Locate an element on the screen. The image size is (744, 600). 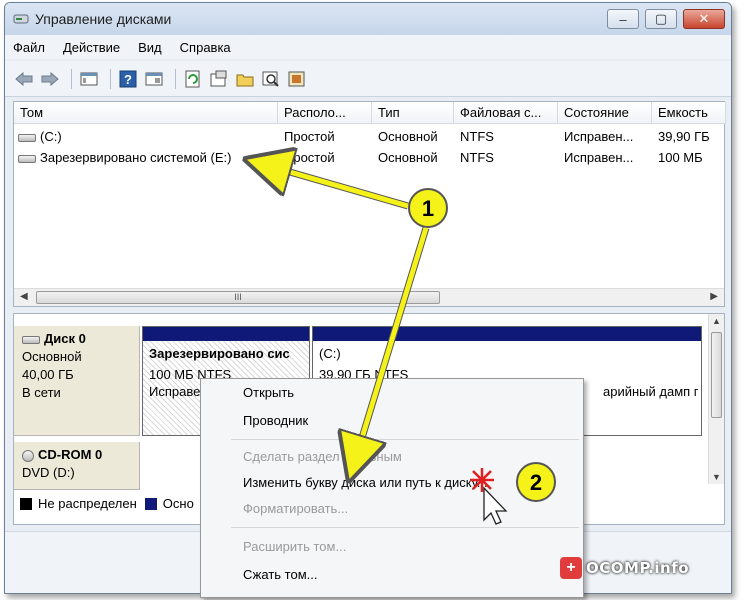
open-icon is located at coordinates (245, 79).